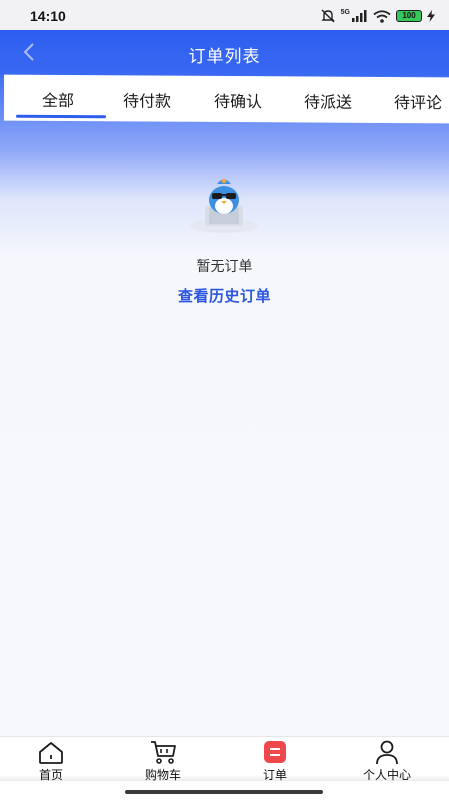 The width and height of the screenshot is (449, 800). I want to click on person-icon, so click(387, 752).